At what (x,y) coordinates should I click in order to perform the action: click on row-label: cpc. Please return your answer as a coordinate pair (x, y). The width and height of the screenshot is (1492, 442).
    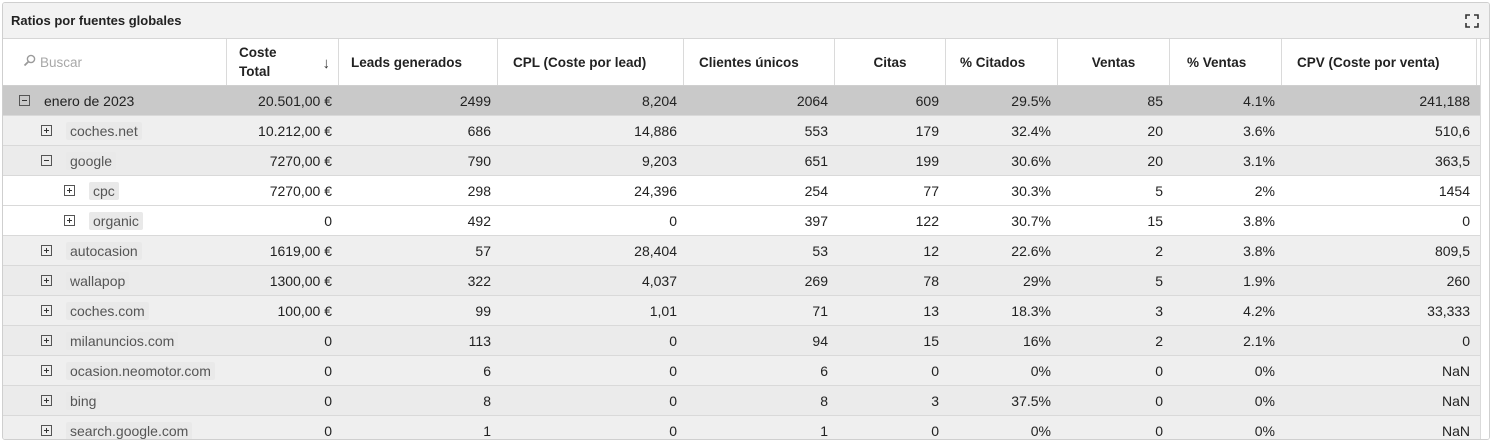
    Looking at the image, I should click on (104, 190).